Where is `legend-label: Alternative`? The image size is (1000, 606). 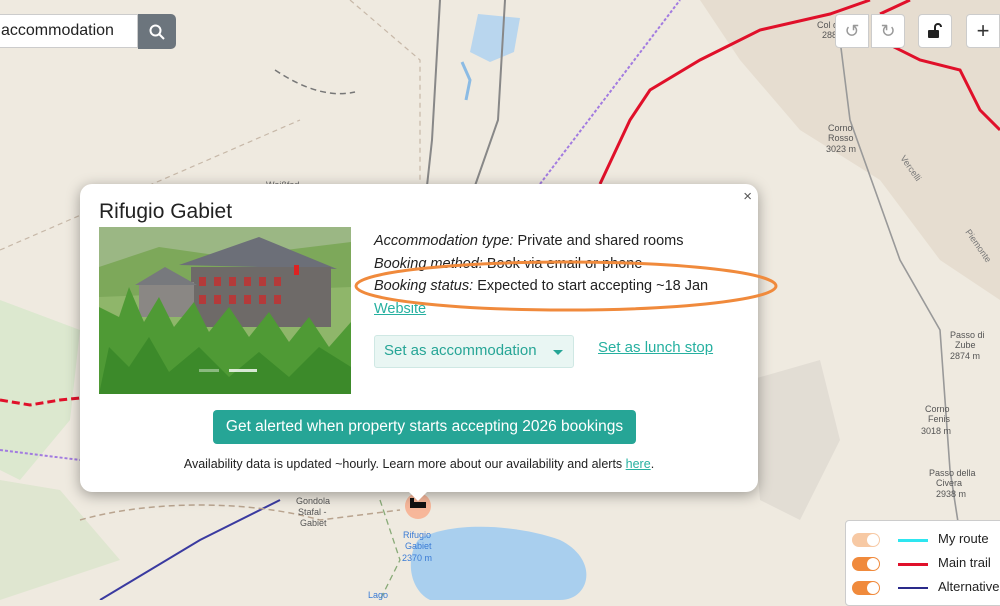 legend-label: Alternative is located at coordinates (969, 586).